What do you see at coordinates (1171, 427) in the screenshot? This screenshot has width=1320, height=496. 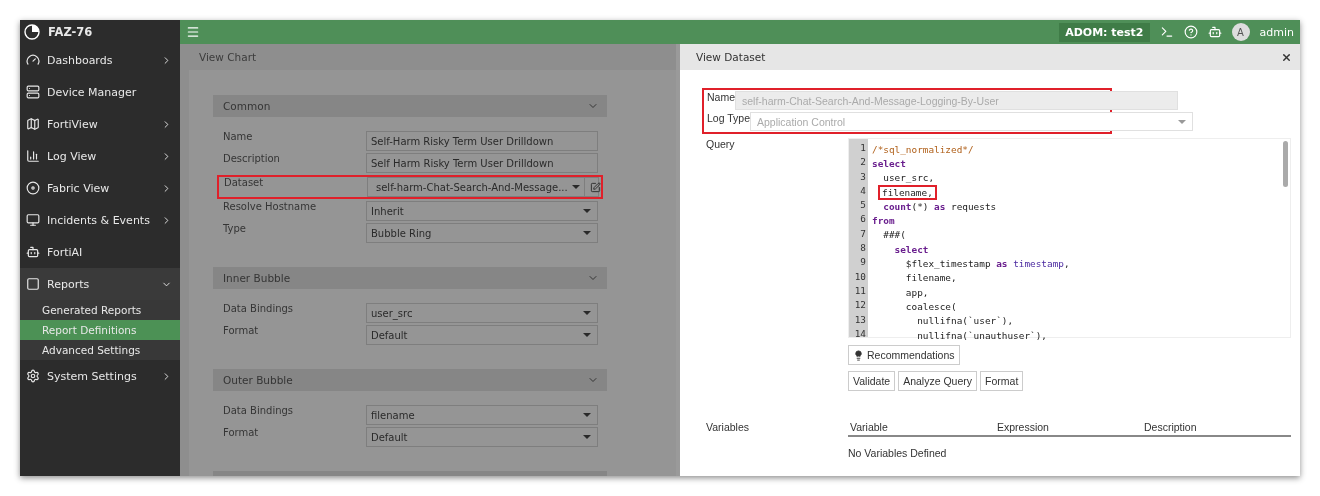 I see `column-header: Description` at bounding box center [1171, 427].